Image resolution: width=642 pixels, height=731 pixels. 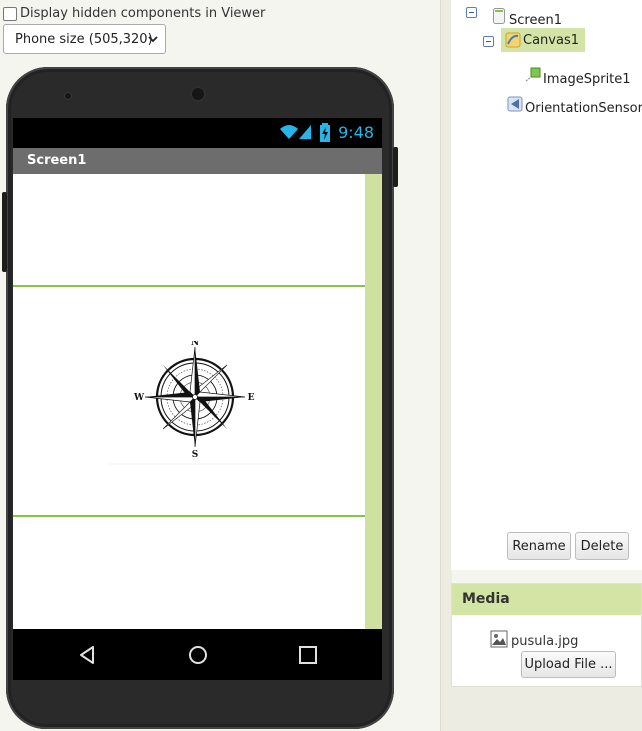 I want to click on canvas-border-top, so click(x=189, y=286).